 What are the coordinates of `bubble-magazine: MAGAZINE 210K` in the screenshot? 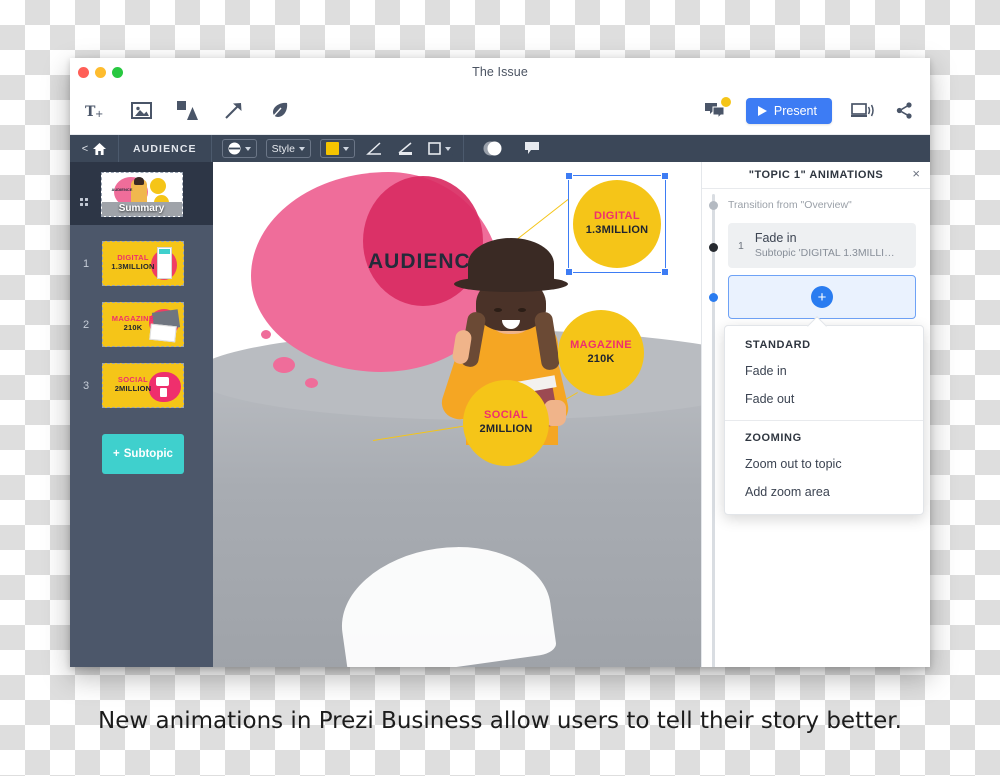 It's located at (601, 353).